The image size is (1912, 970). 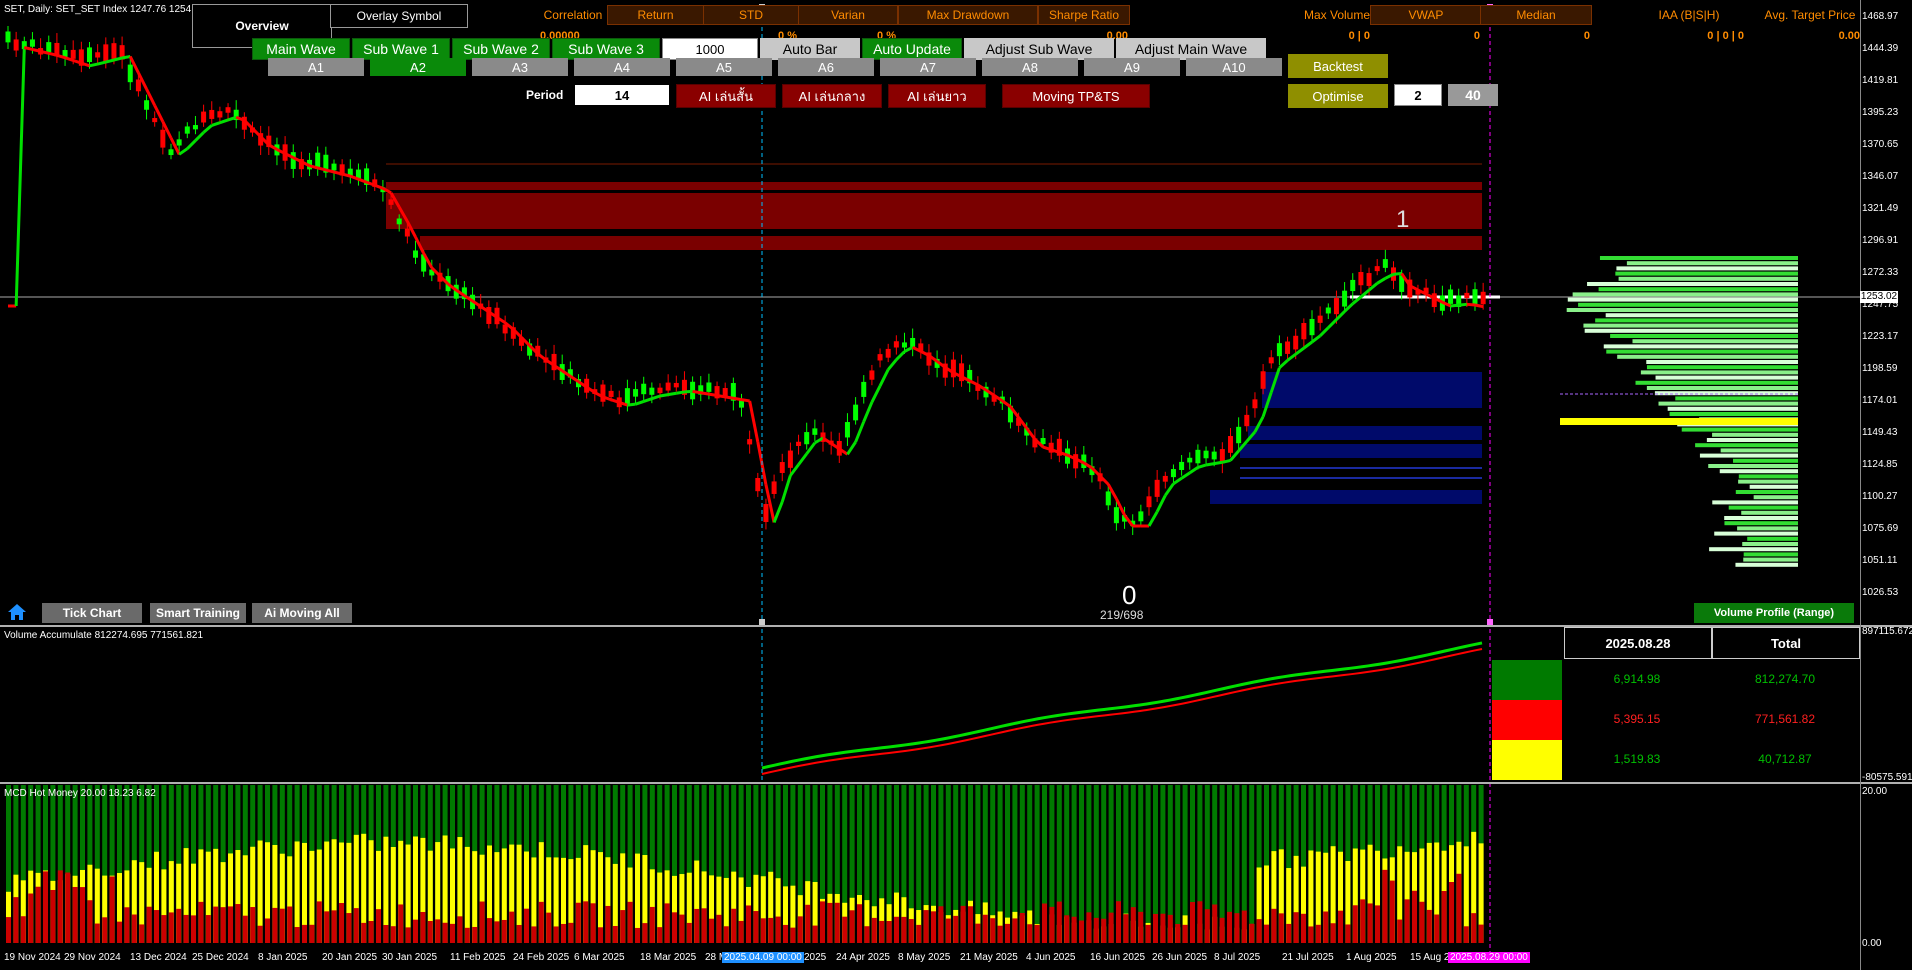 I want to click on a-button-a7: A7, so click(x=928, y=67).